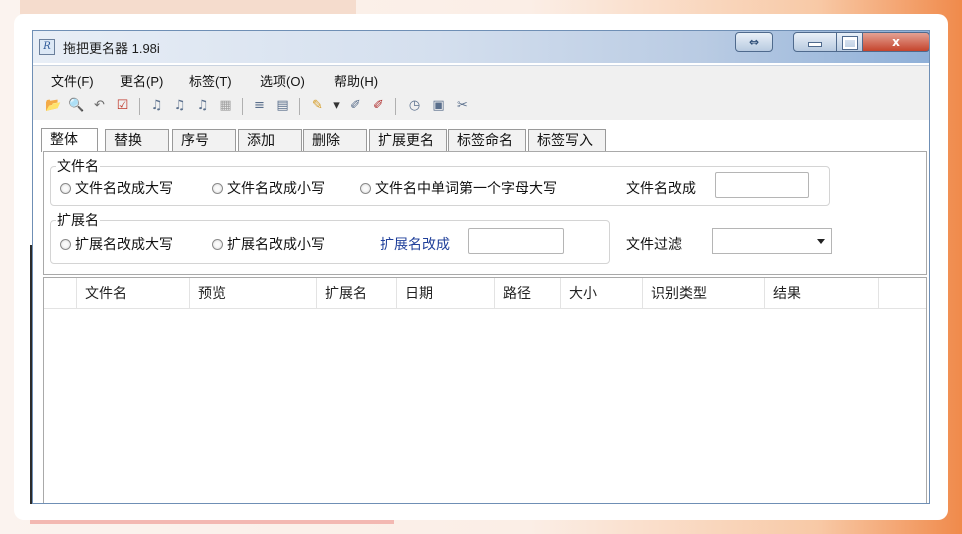 This screenshot has width=962, height=534. I want to click on file-filter-label: 文件过滤, so click(654, 244).